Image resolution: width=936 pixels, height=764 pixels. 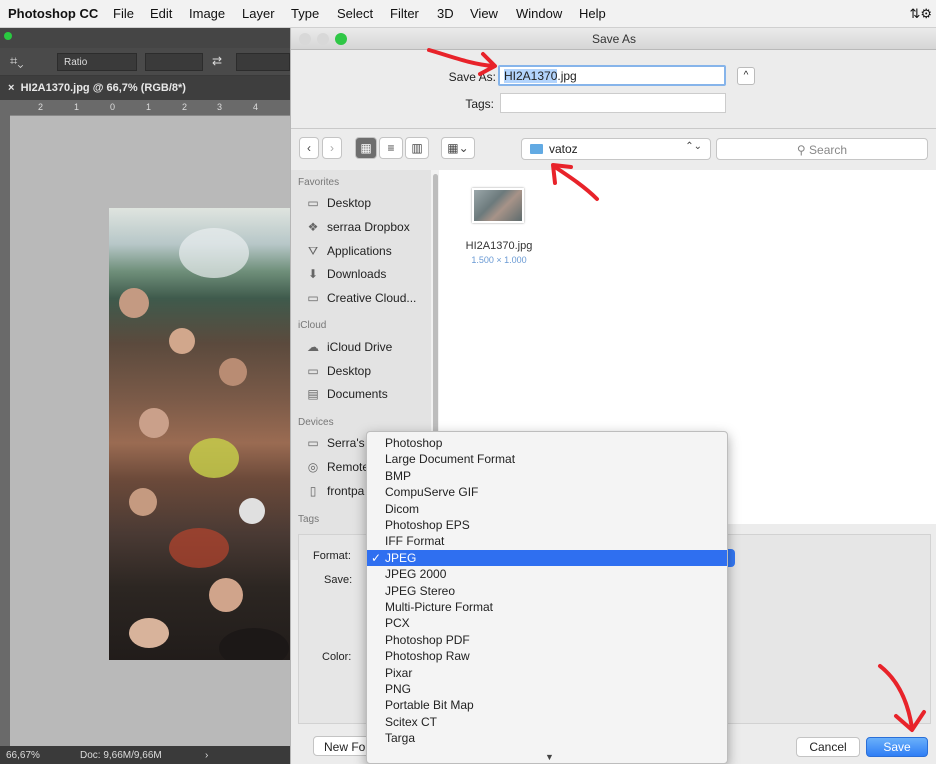 I want to click on menu-window: Window, so click(x=539, y=13).